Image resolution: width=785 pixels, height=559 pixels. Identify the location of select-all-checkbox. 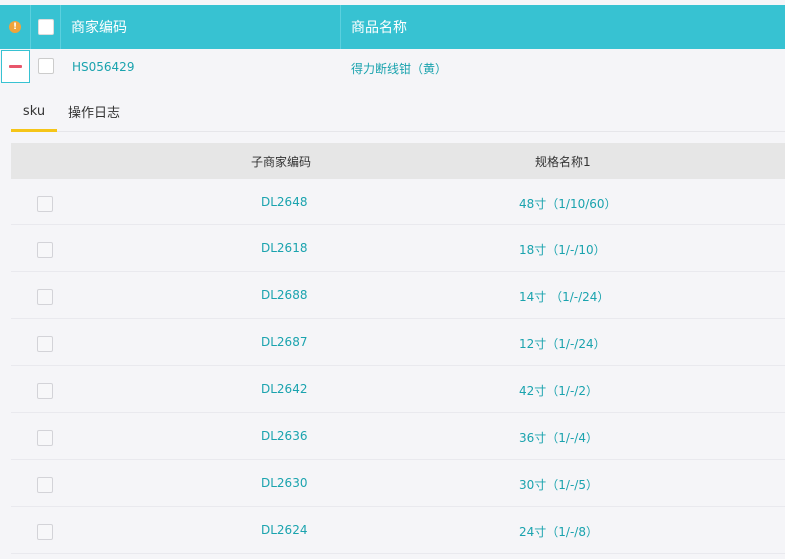
(45, 27).